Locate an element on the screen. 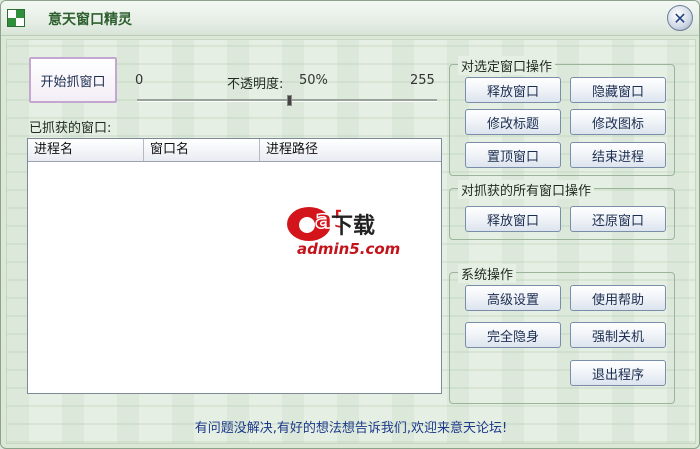 Image resolution: width=700 pixels, height=449 pixels. watermark-text: 下载 is located at coordinates (353, 226).